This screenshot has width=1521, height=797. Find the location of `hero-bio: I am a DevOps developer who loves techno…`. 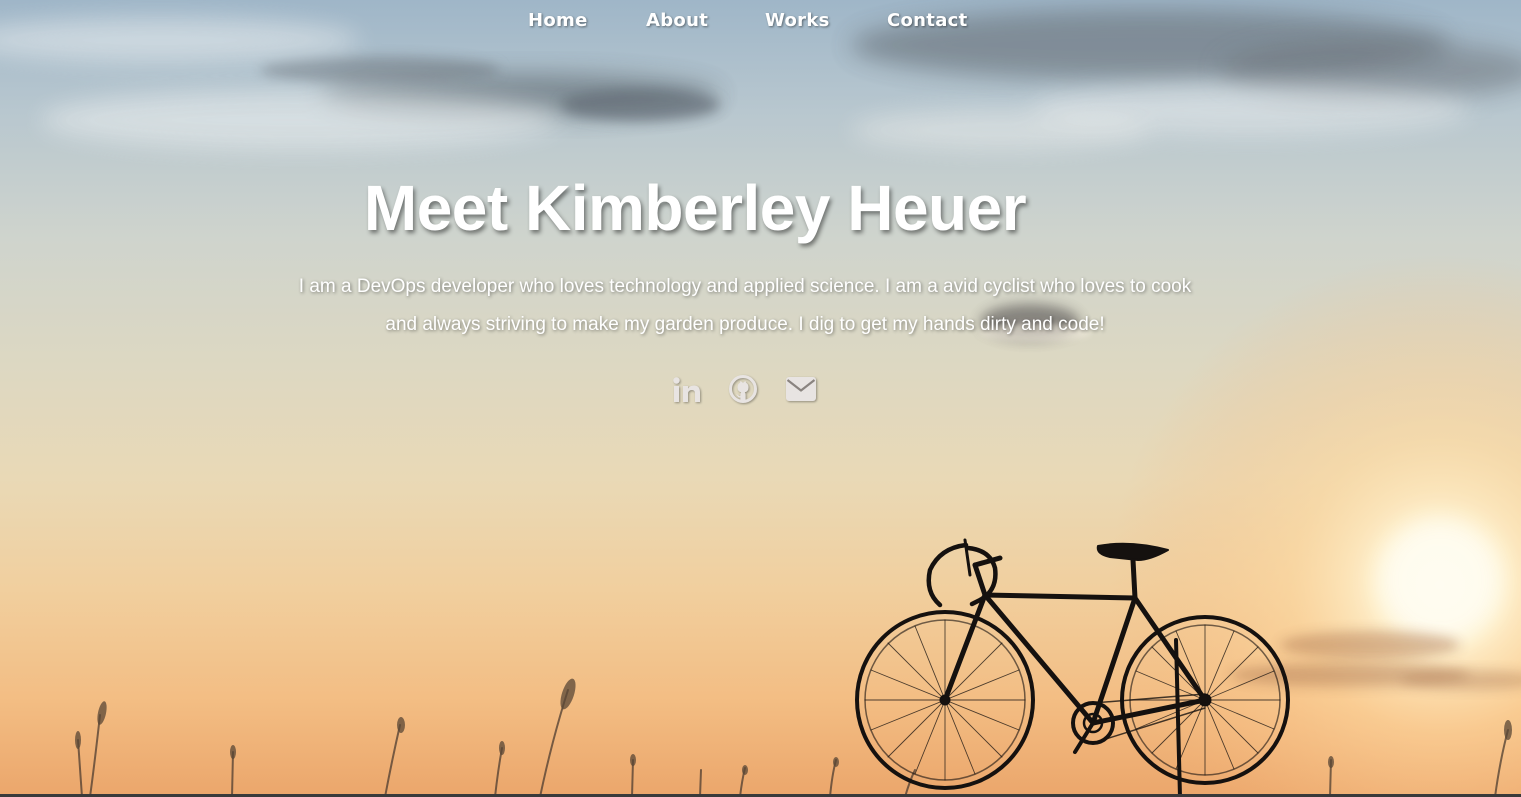

hero-bio: I am a DevOps developer who loves techno… is located at coordinates (745, 305).